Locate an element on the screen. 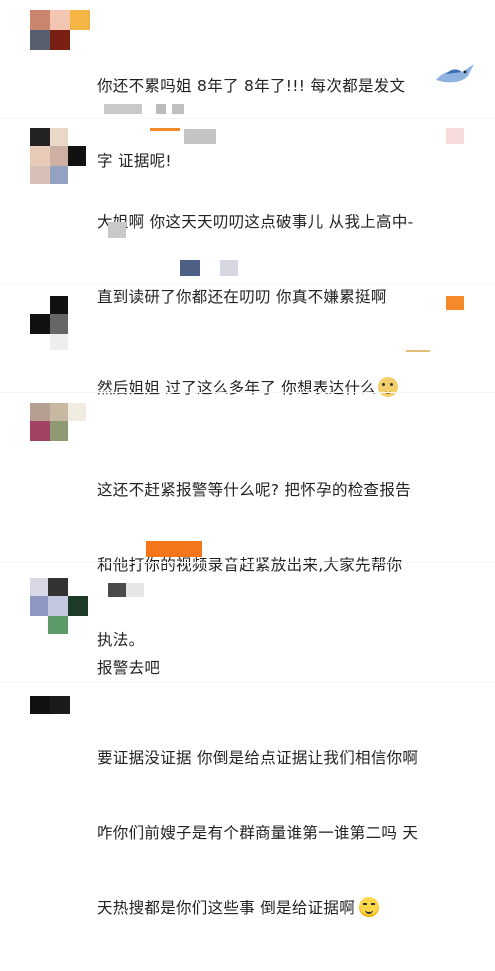  bird-sticker-icon is located at coordinates (455, 73).